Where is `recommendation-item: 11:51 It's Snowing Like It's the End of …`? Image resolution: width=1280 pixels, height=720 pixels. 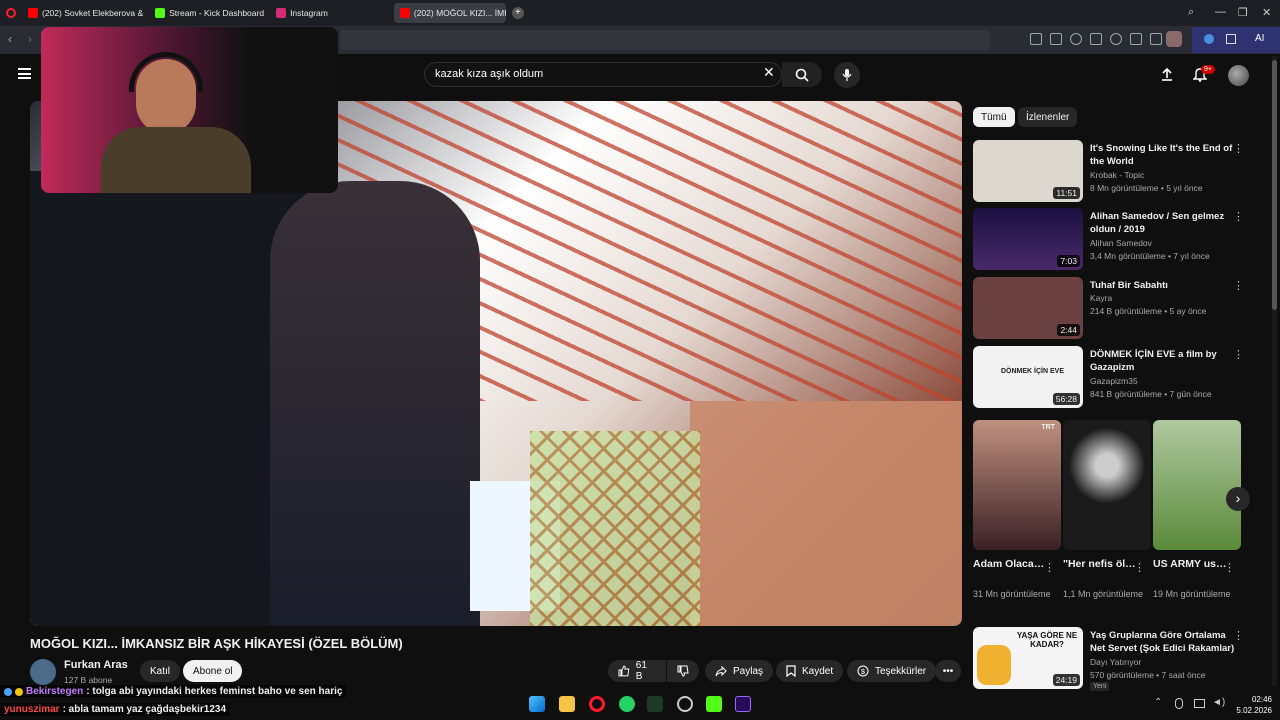
recommendation-item: 11:51 It's Snowing Like It's the End of … is located at coordinates (1119, 172).